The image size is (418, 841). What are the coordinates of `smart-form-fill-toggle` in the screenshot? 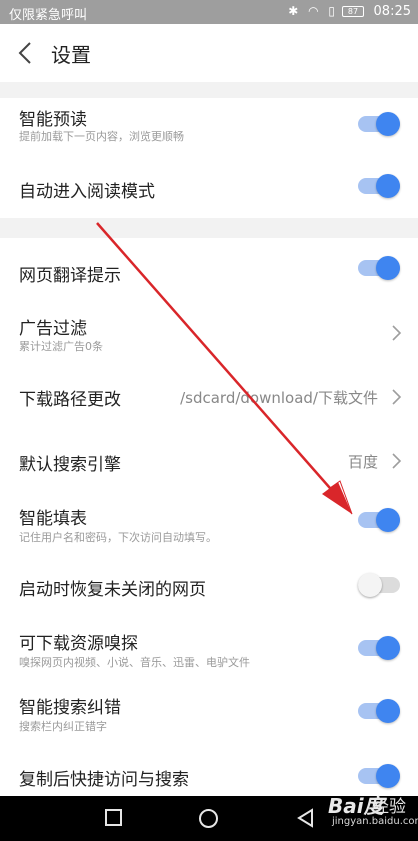 It's located at (379, 520).